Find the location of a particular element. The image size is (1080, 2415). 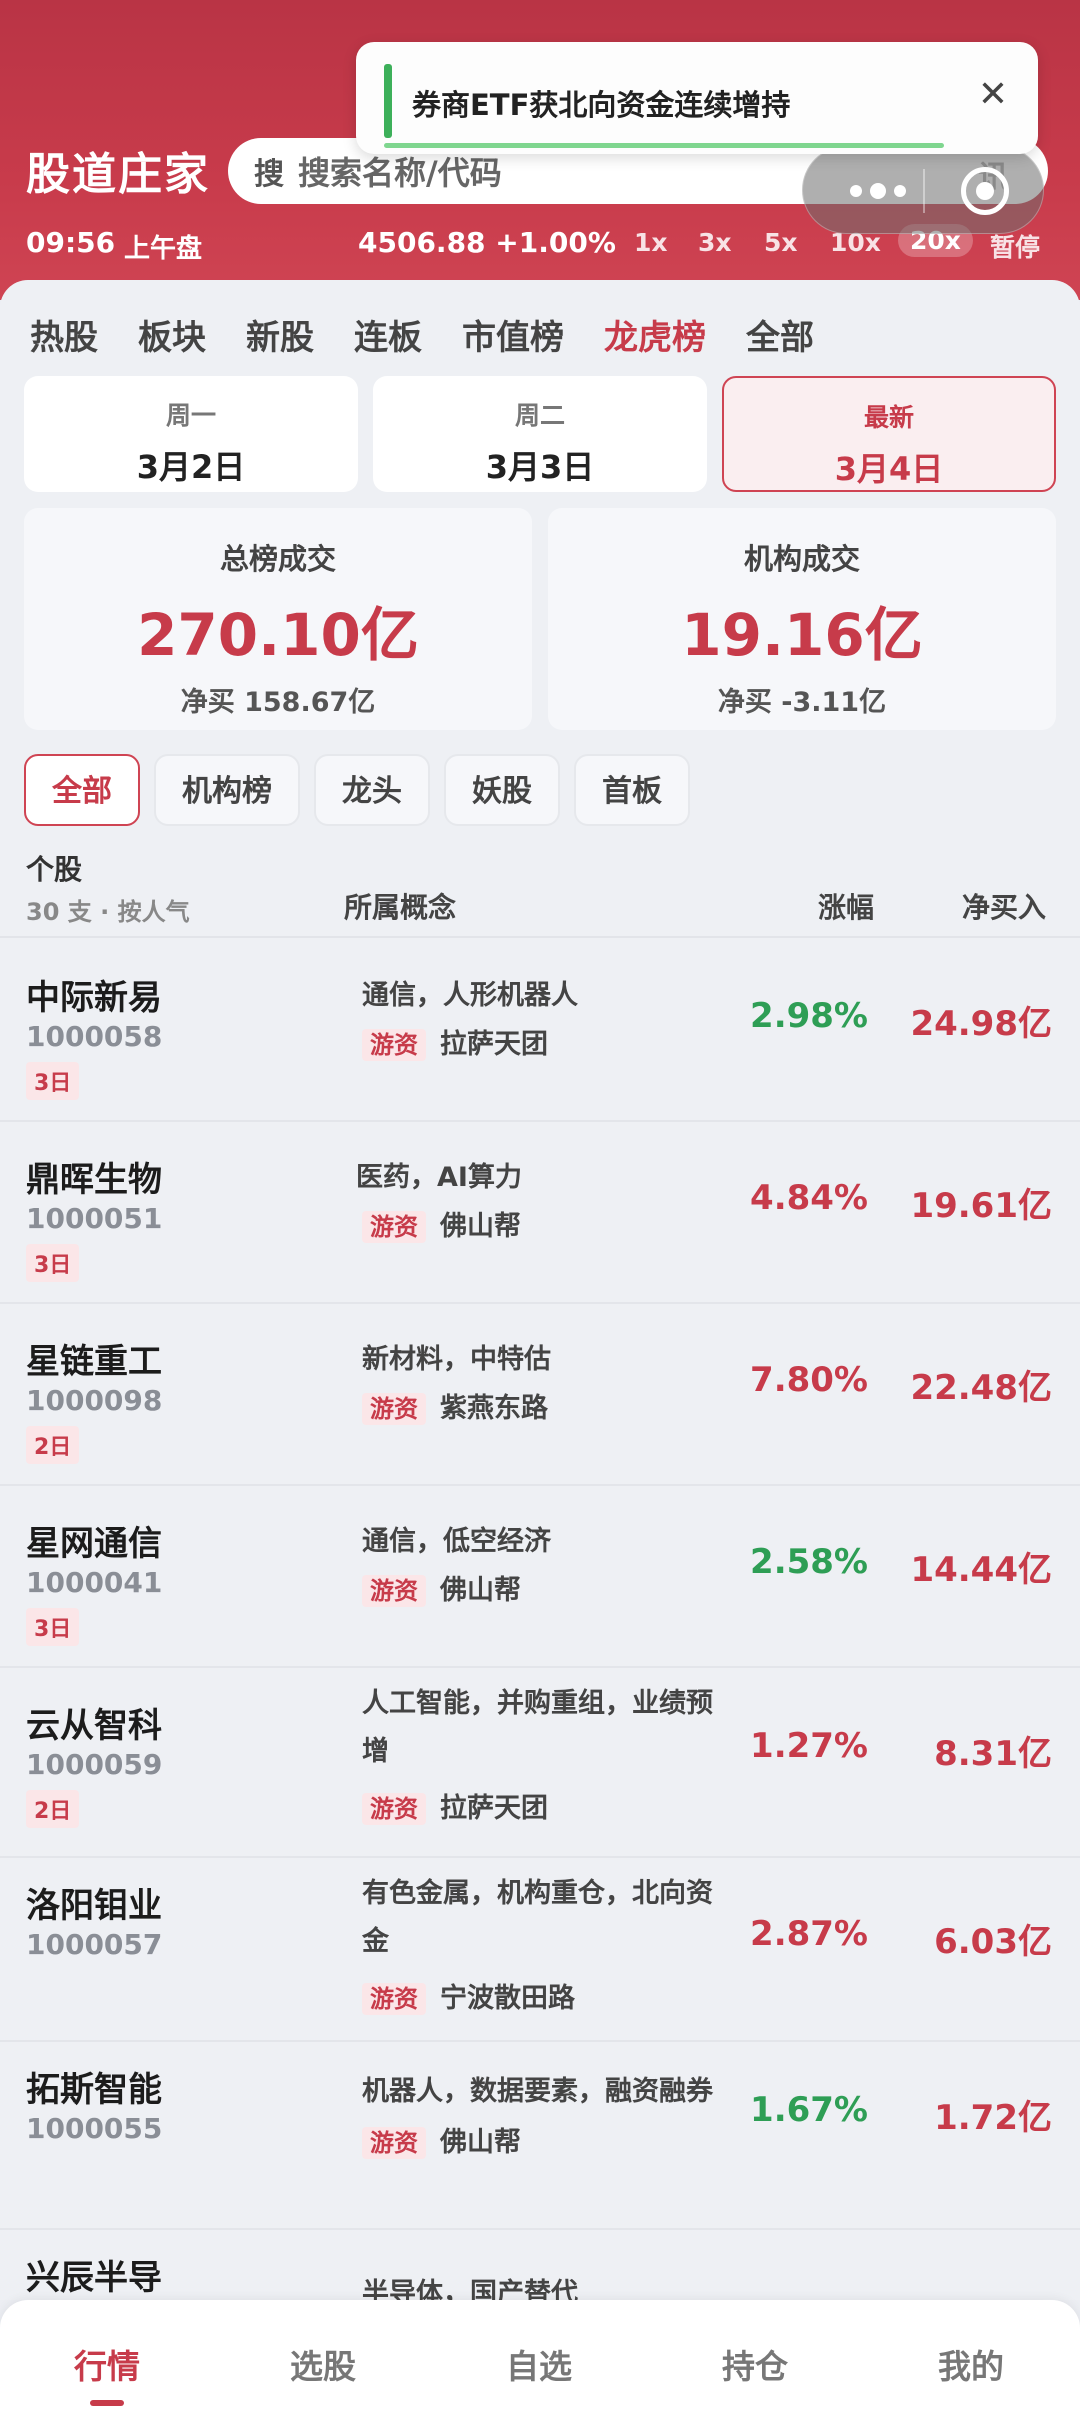

search-icon: 搜 is located at coordinates (269, 174).